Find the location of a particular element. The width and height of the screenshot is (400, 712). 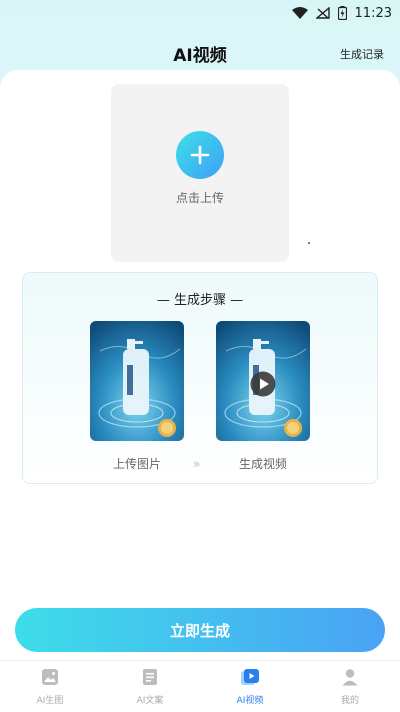

upload-label: 点击上传 is located at coordinates (199, 197).